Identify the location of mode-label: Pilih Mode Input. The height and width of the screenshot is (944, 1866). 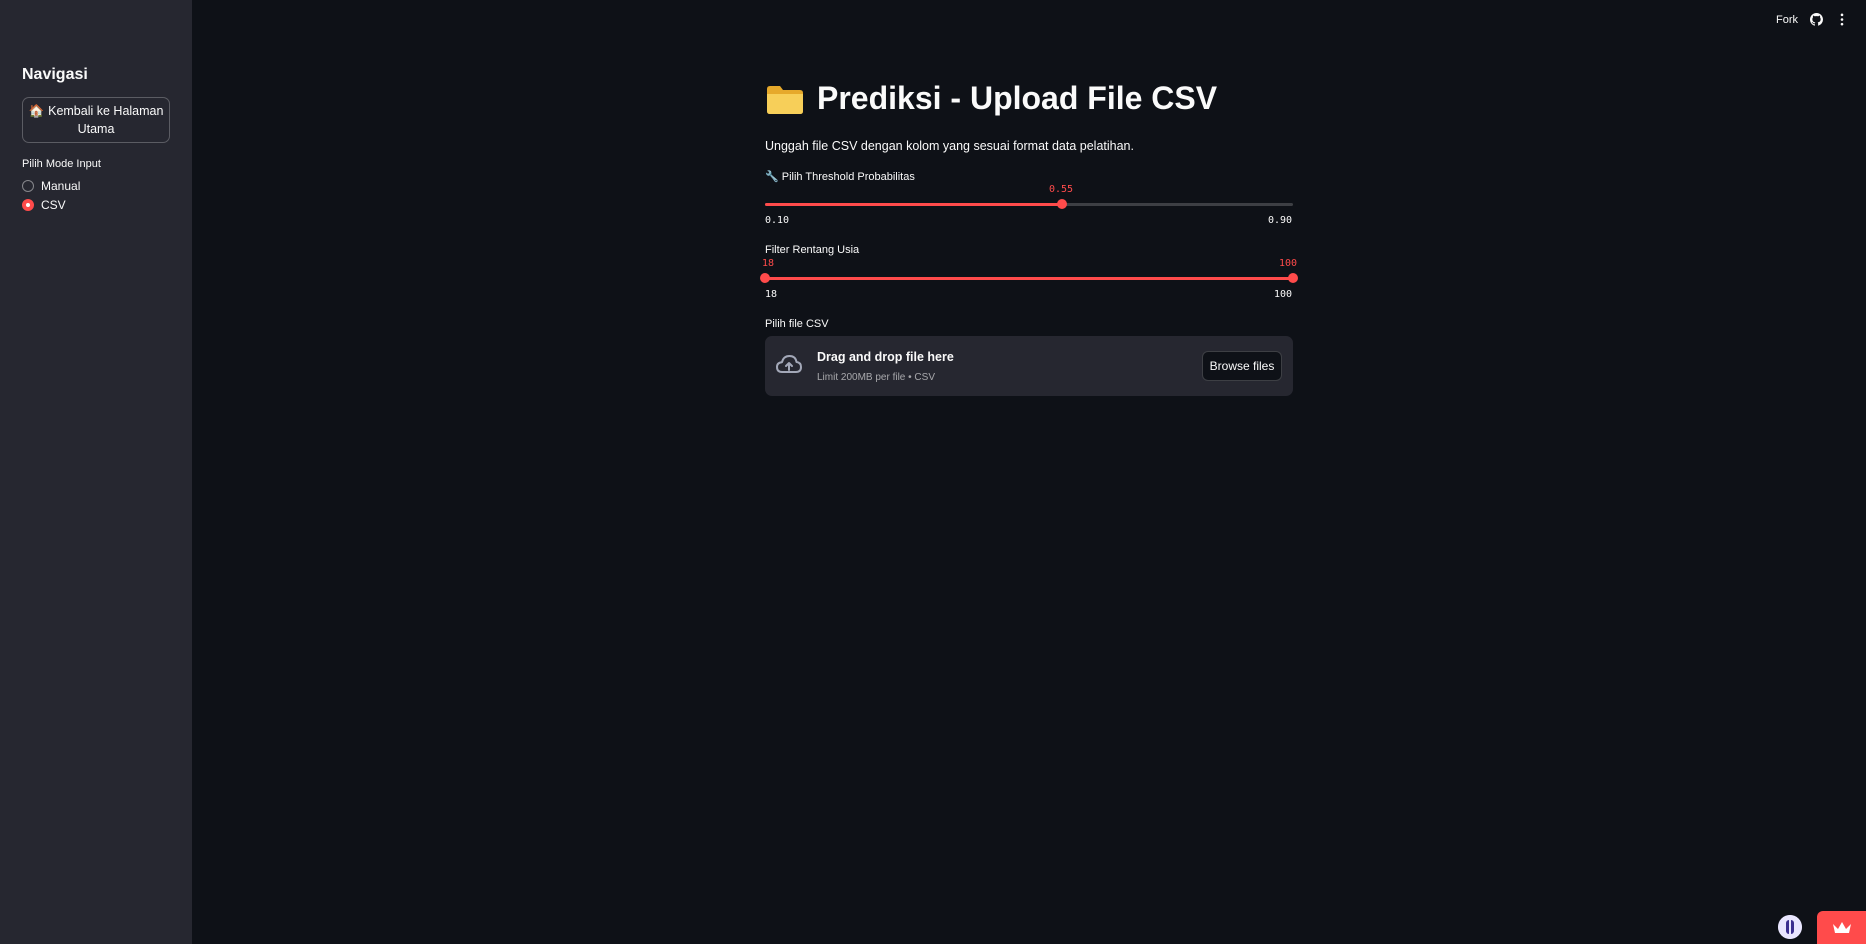
(61, 164).